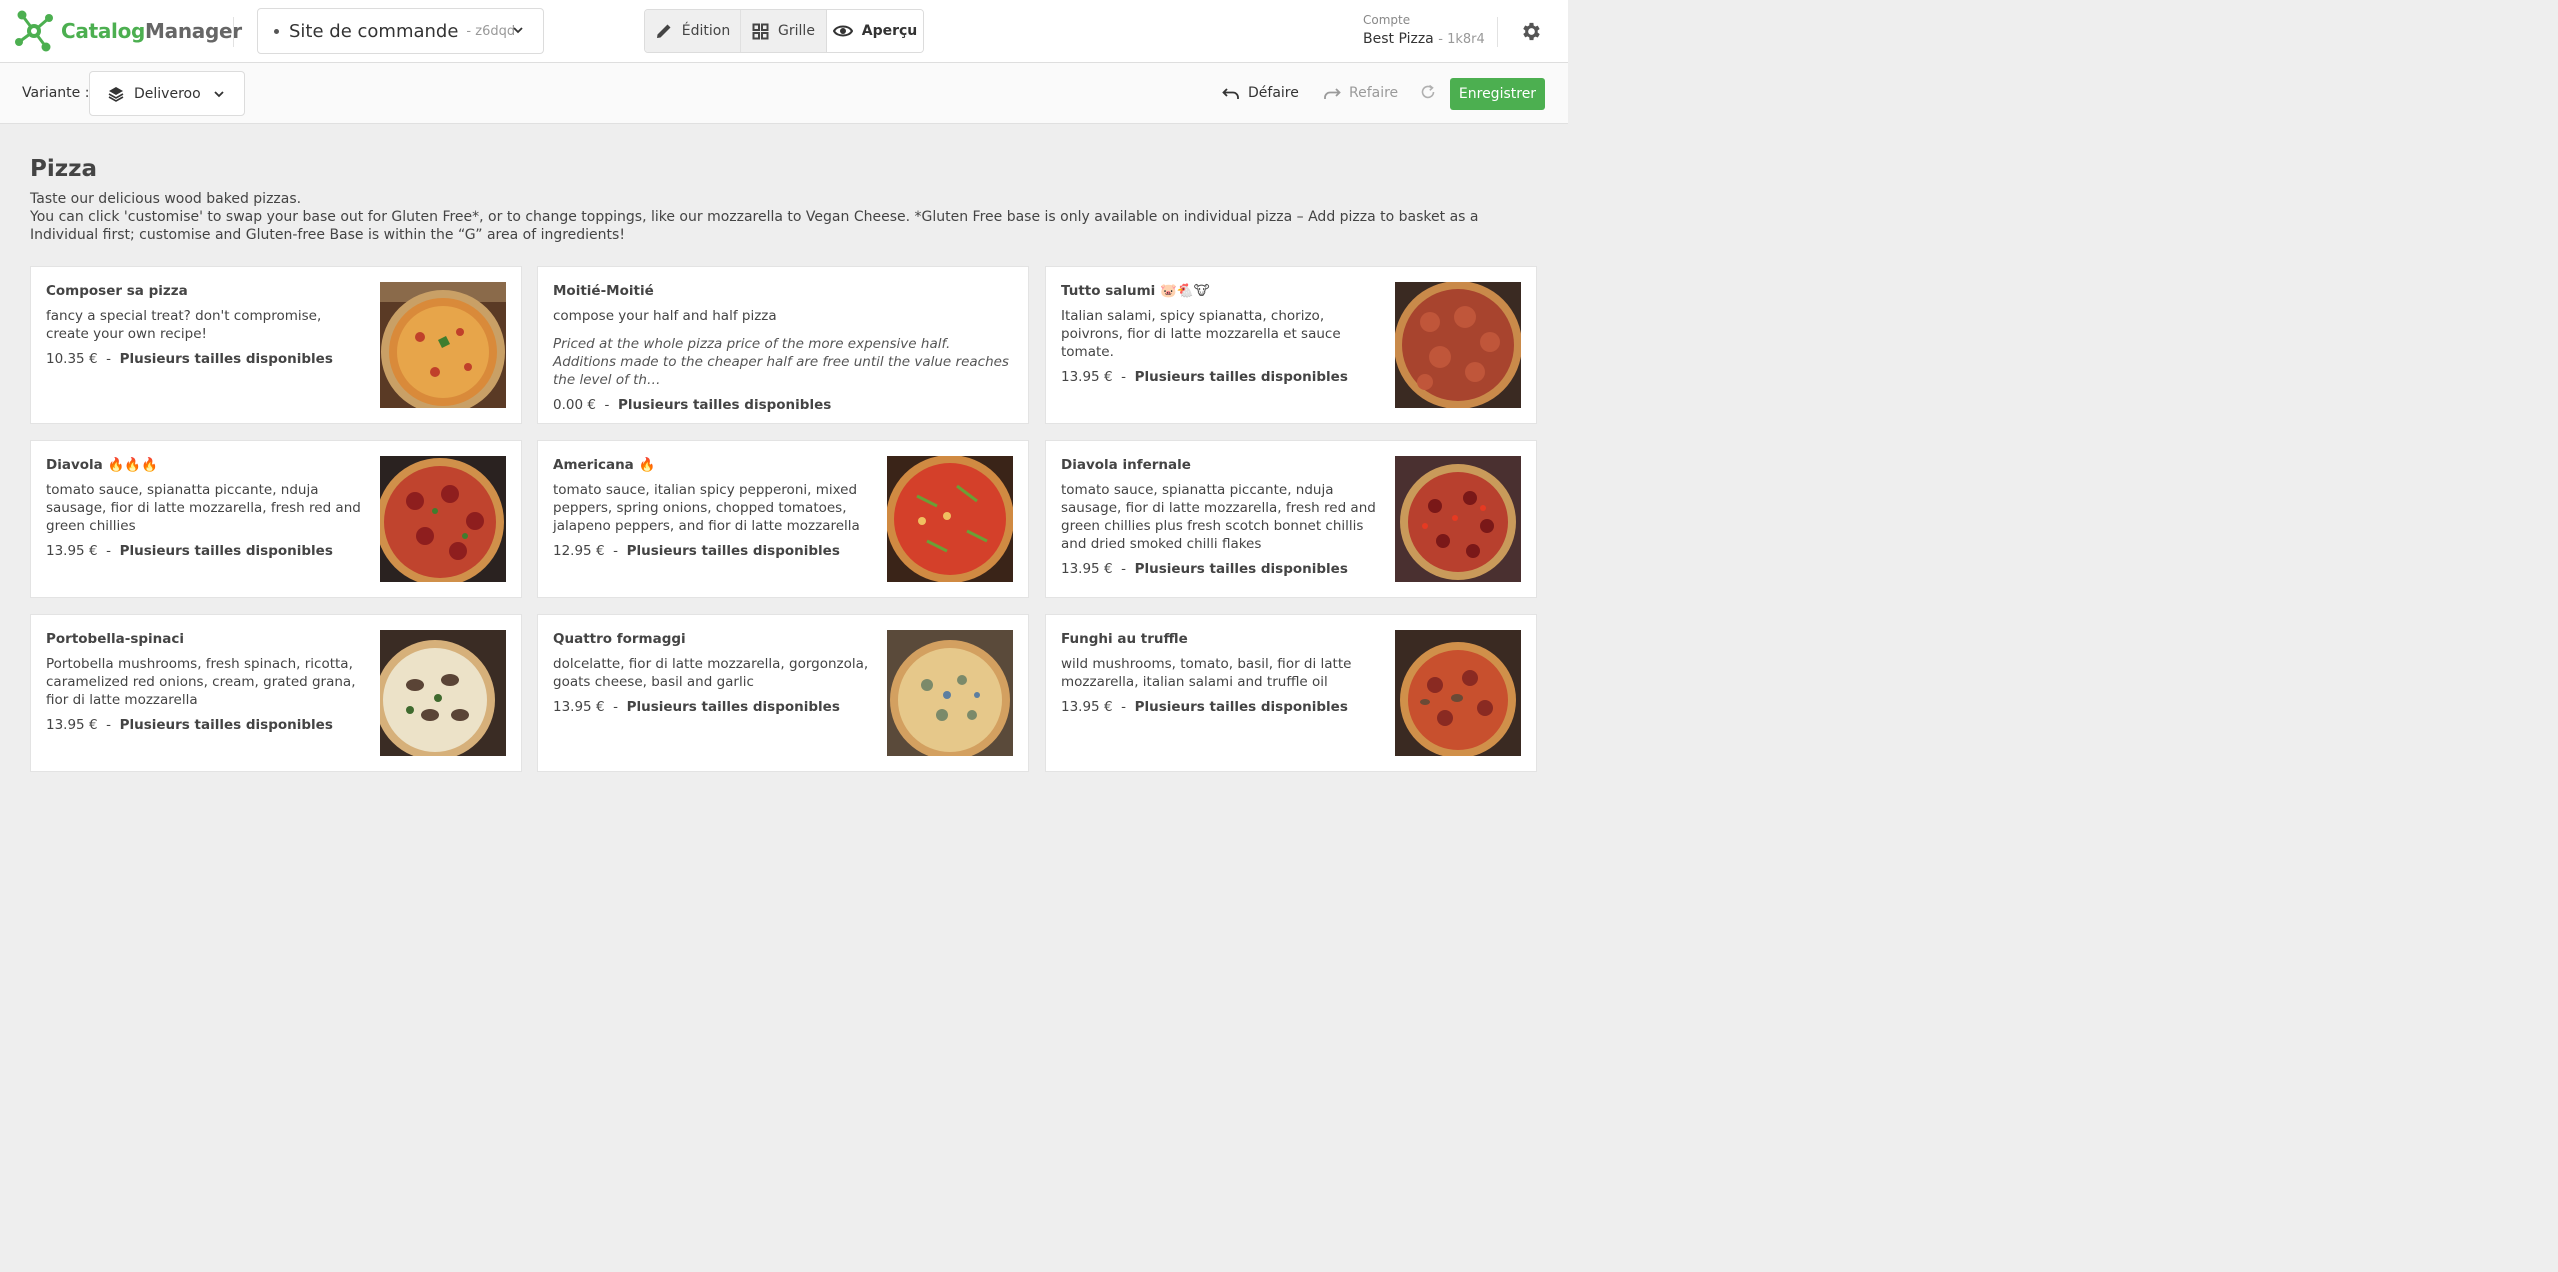  Describe the element at coordinates (619, 639) in the screenshot. I see `product-title: Quattro formaggi` at that location.